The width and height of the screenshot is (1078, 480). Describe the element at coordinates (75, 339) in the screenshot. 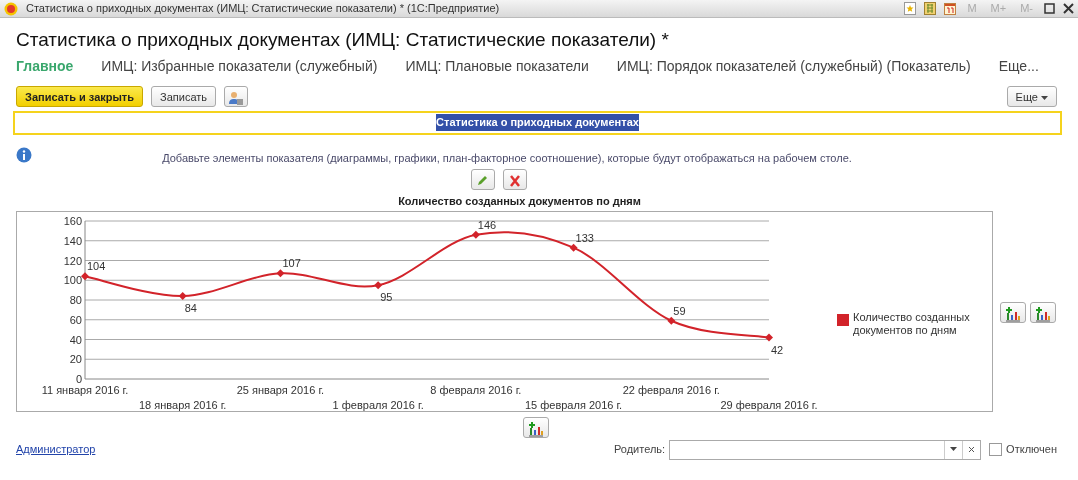

I see `y-tick-label: 40` at that location.